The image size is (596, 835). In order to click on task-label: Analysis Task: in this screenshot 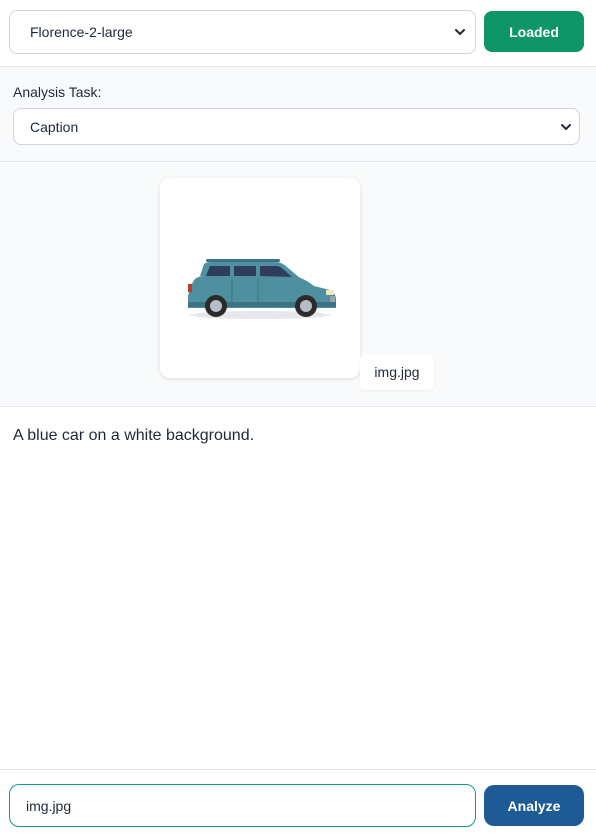, I will do `click(57, 92)`.